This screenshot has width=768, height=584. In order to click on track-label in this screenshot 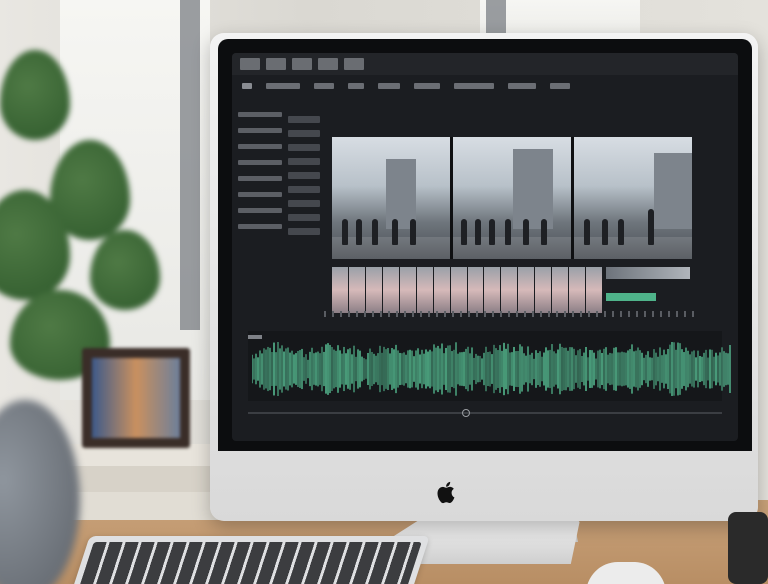, I will do `click(255, 337)`.